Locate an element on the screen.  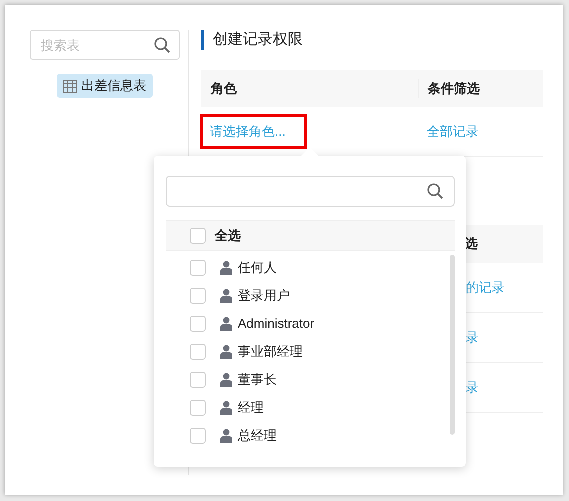
role-name: 总经理 is located at coordinates (257, 436).